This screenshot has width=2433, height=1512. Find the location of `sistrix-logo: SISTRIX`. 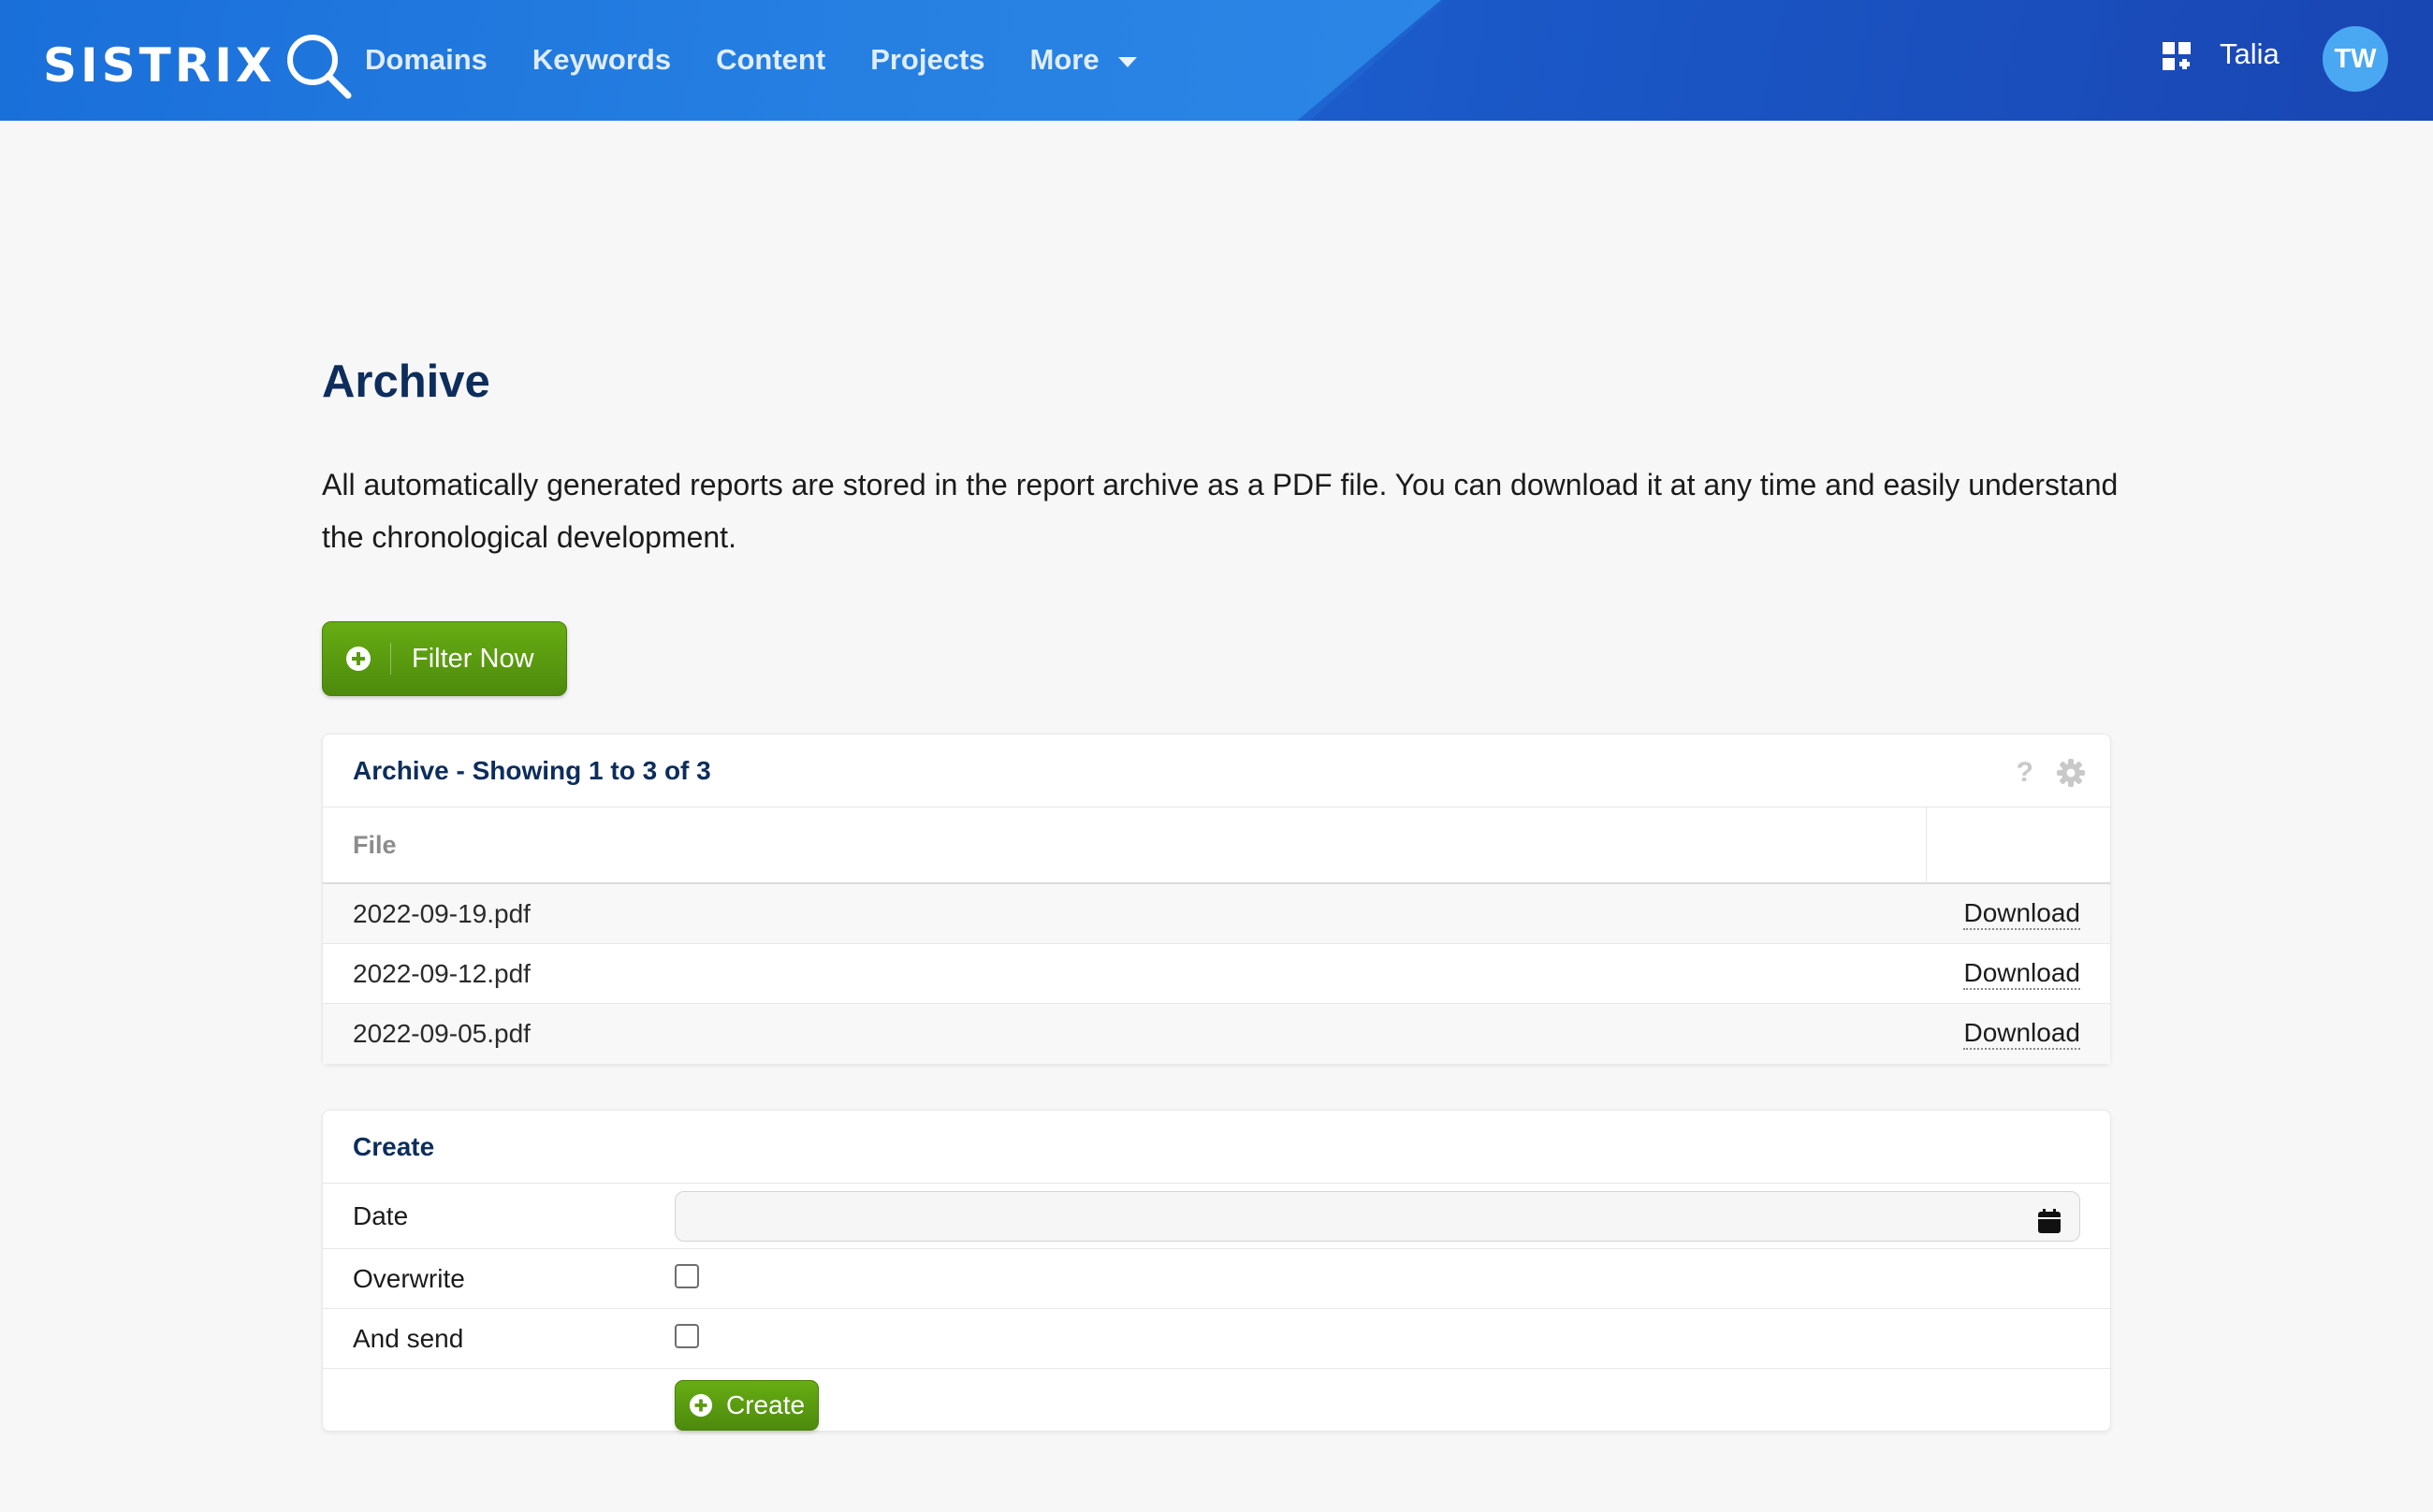

sistrix-logo: SISTRIX is located at coordinates (198, 66).